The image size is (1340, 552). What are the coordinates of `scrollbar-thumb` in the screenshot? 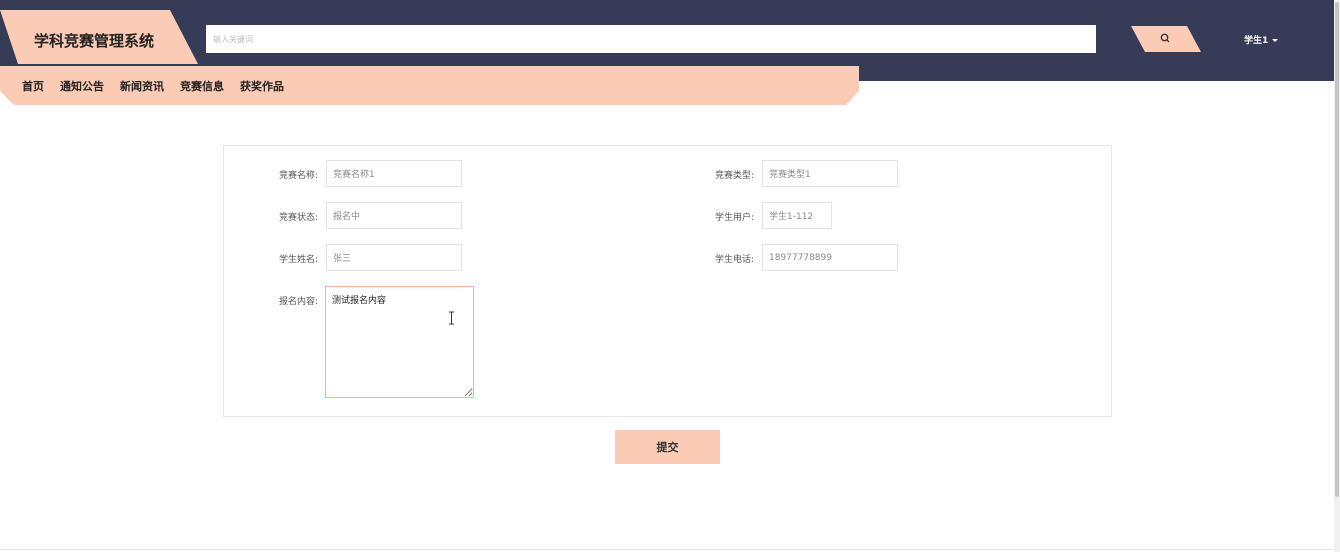 It's located at (1337, 249).